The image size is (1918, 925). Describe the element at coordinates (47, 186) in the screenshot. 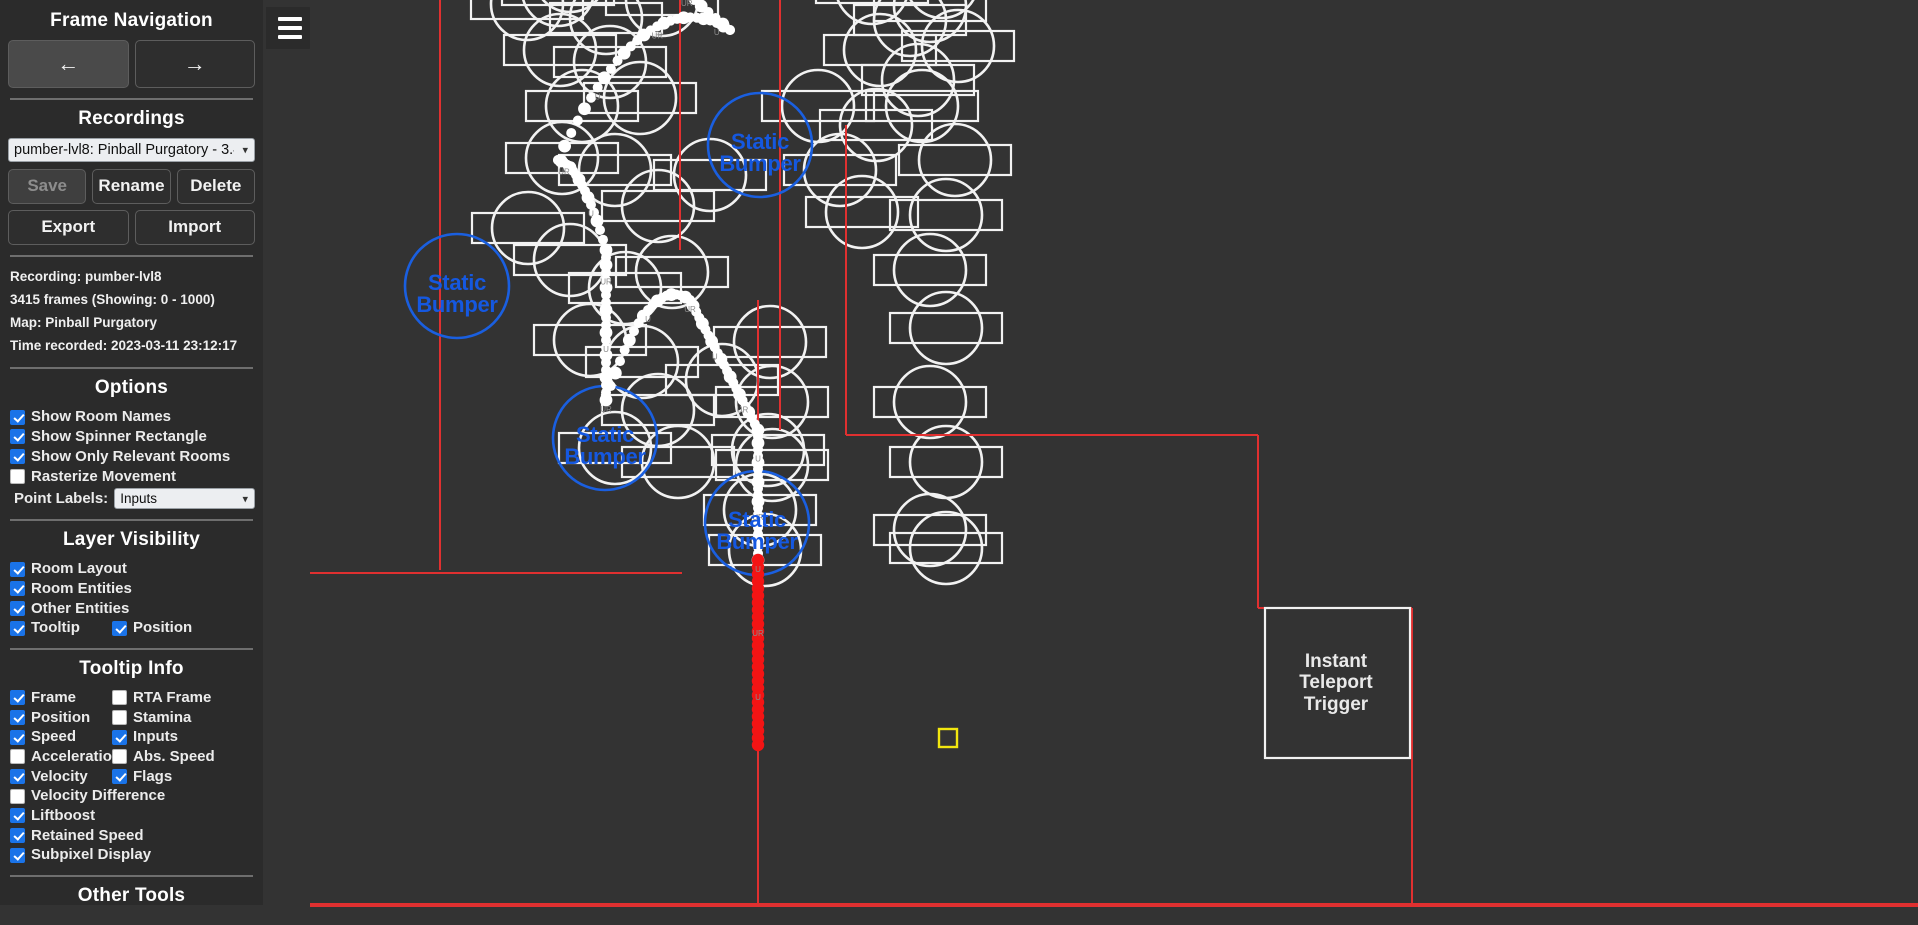

I see `save-button: Save` at that location.